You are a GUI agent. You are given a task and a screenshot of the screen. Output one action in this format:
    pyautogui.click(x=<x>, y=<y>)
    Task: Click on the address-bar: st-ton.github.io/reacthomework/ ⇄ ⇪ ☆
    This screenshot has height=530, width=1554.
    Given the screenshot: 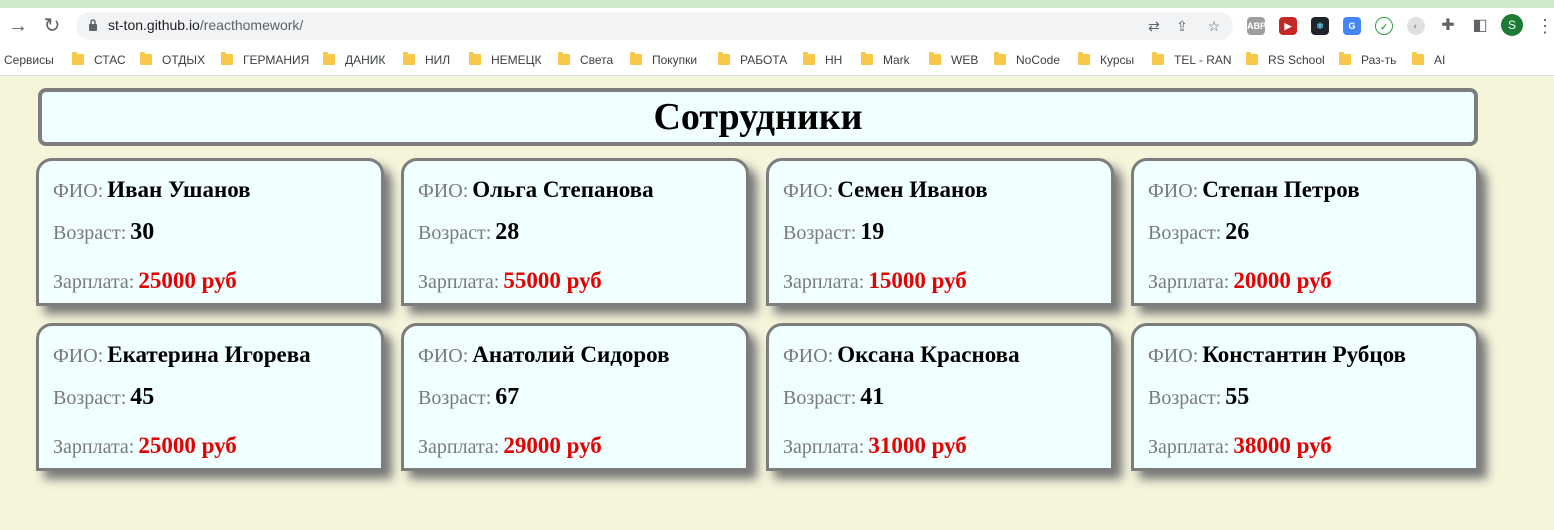 What is the action you would take?
    pyautogui.click(x=654, y=26)
    